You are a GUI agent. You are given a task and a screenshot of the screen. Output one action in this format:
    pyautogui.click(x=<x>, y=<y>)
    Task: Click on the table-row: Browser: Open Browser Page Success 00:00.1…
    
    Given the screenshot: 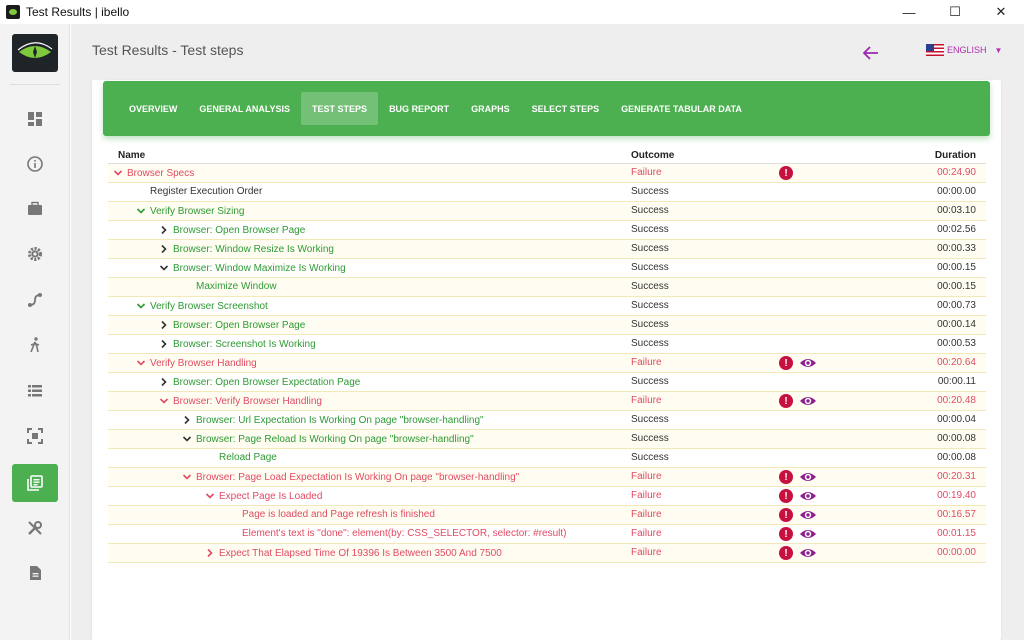 What is the action you would take?
    pyautogui.click(x=547, y=325)
    